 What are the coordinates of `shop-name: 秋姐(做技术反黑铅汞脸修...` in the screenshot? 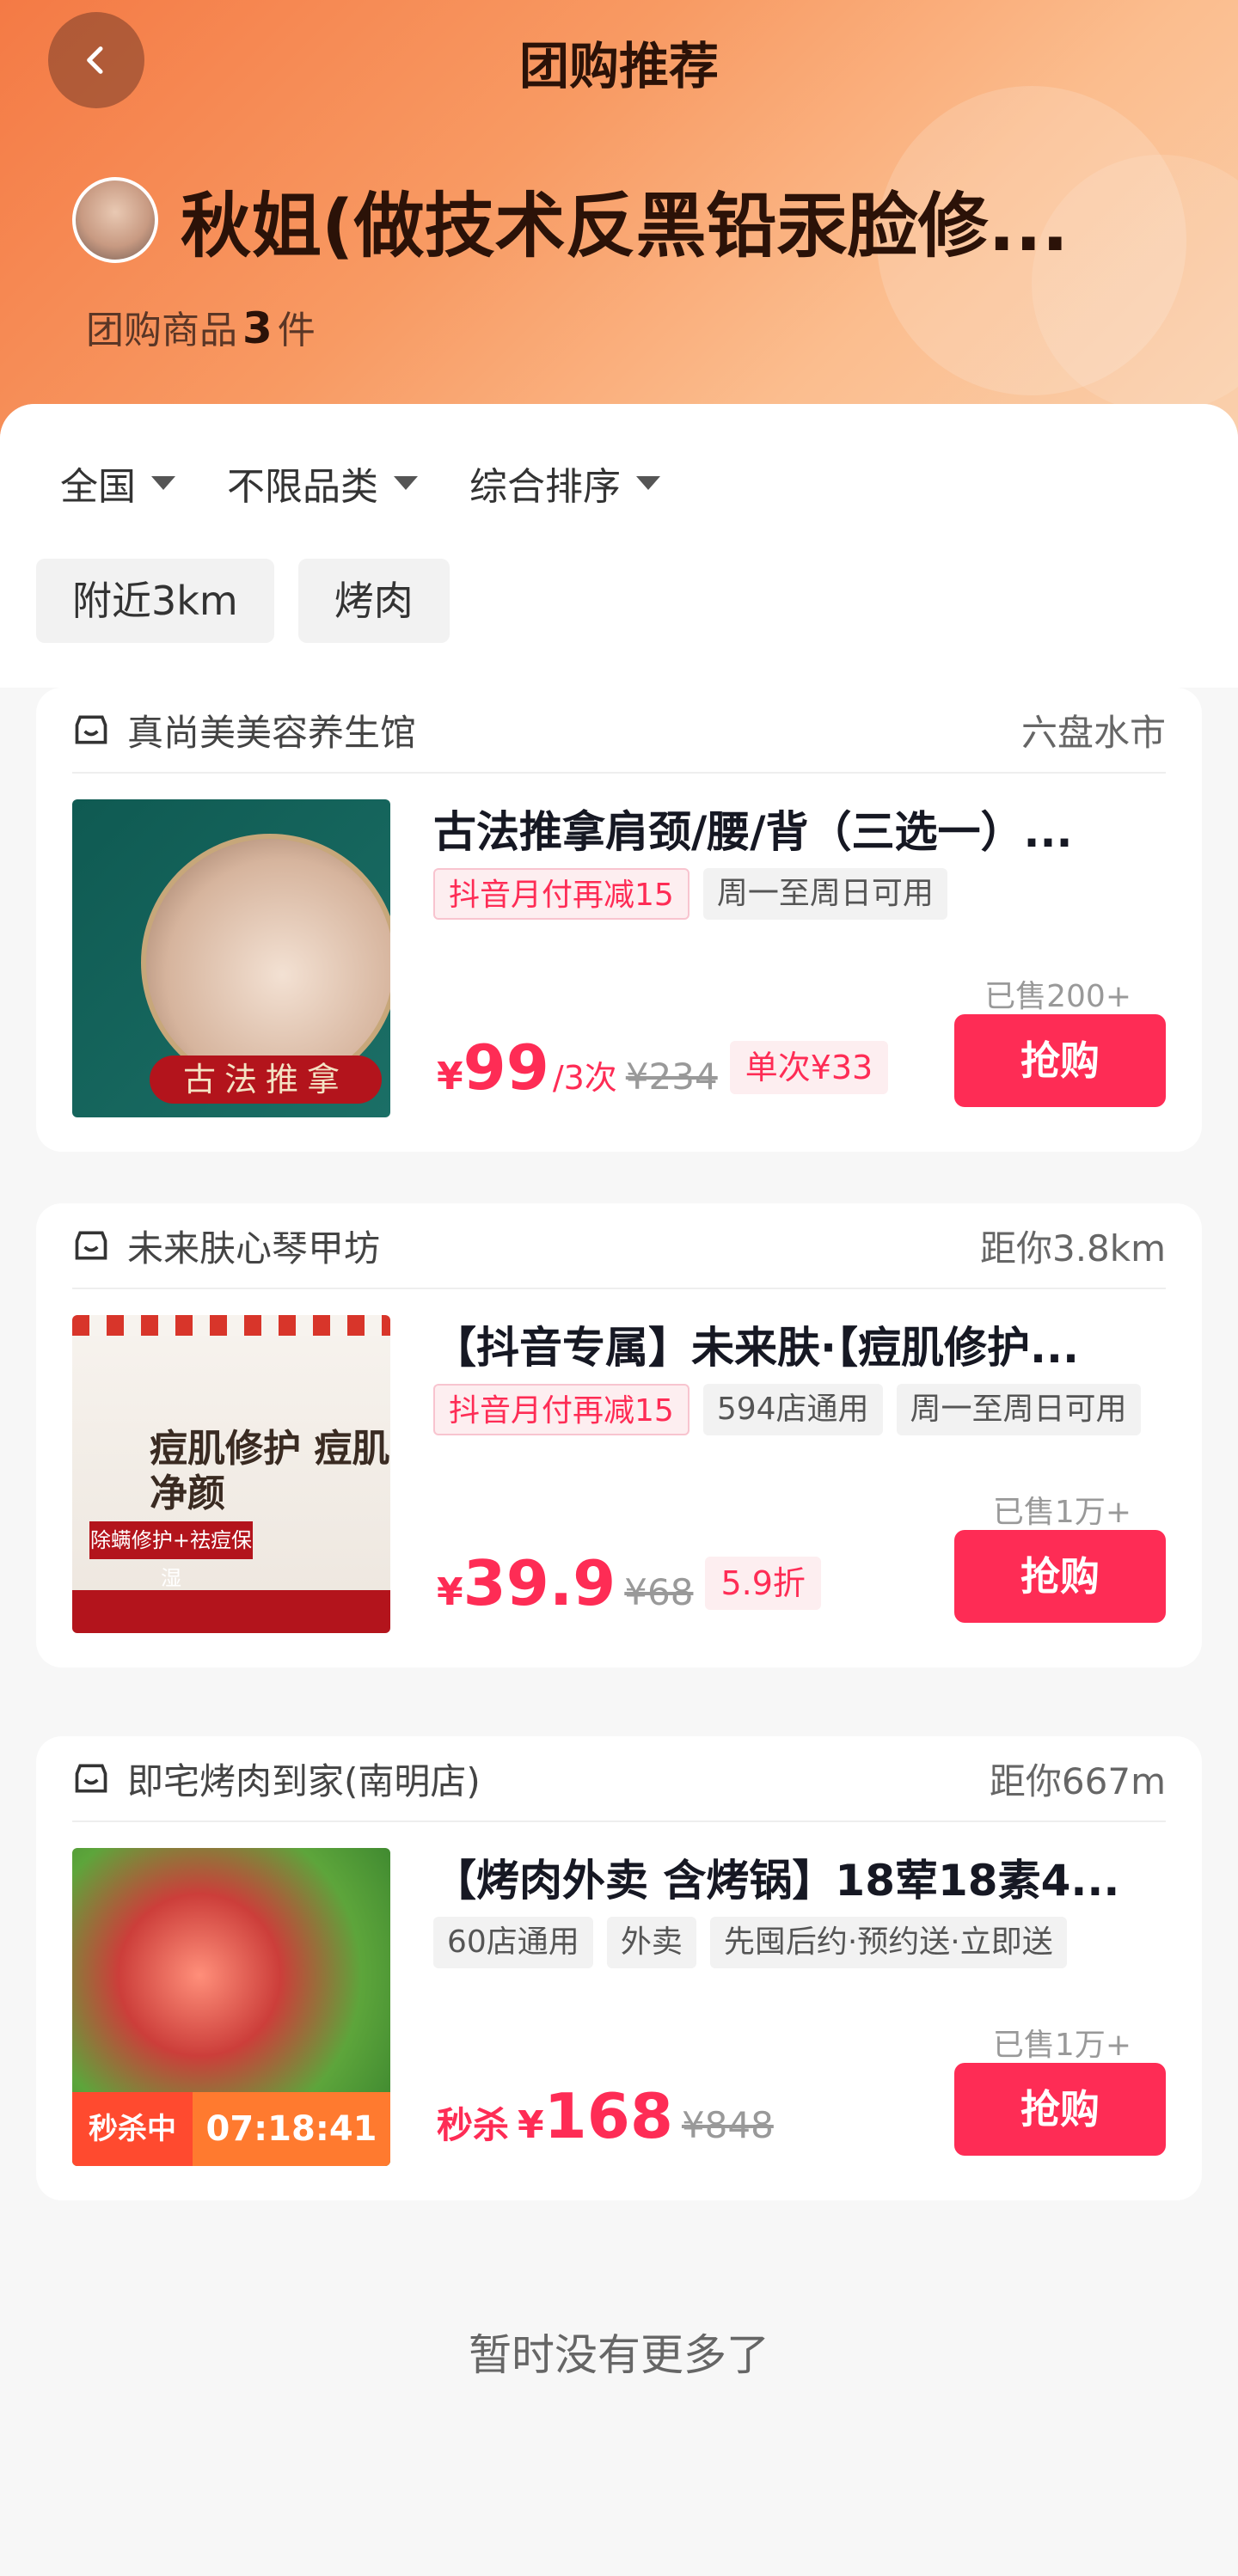 It's located at (625, 219).